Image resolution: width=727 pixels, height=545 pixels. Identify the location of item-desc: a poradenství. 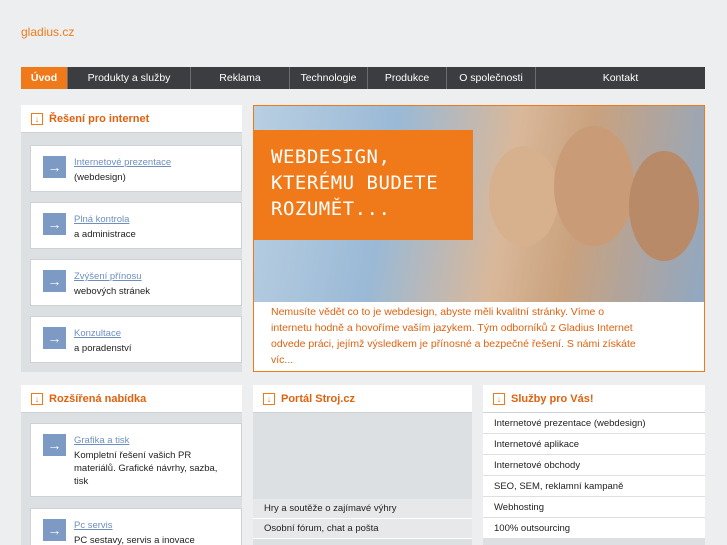
(103, 348).